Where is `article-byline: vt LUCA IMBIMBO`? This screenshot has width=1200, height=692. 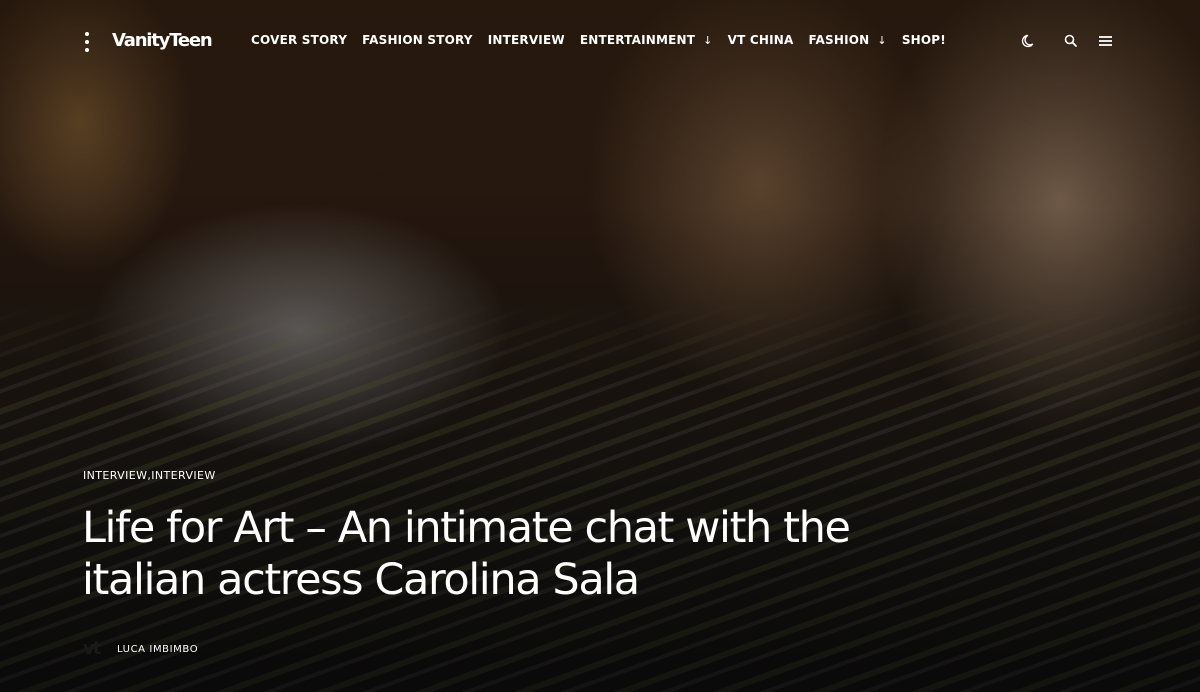 article-byline: vt LUCA IMBIMBO is located at coordinates (140, 649).